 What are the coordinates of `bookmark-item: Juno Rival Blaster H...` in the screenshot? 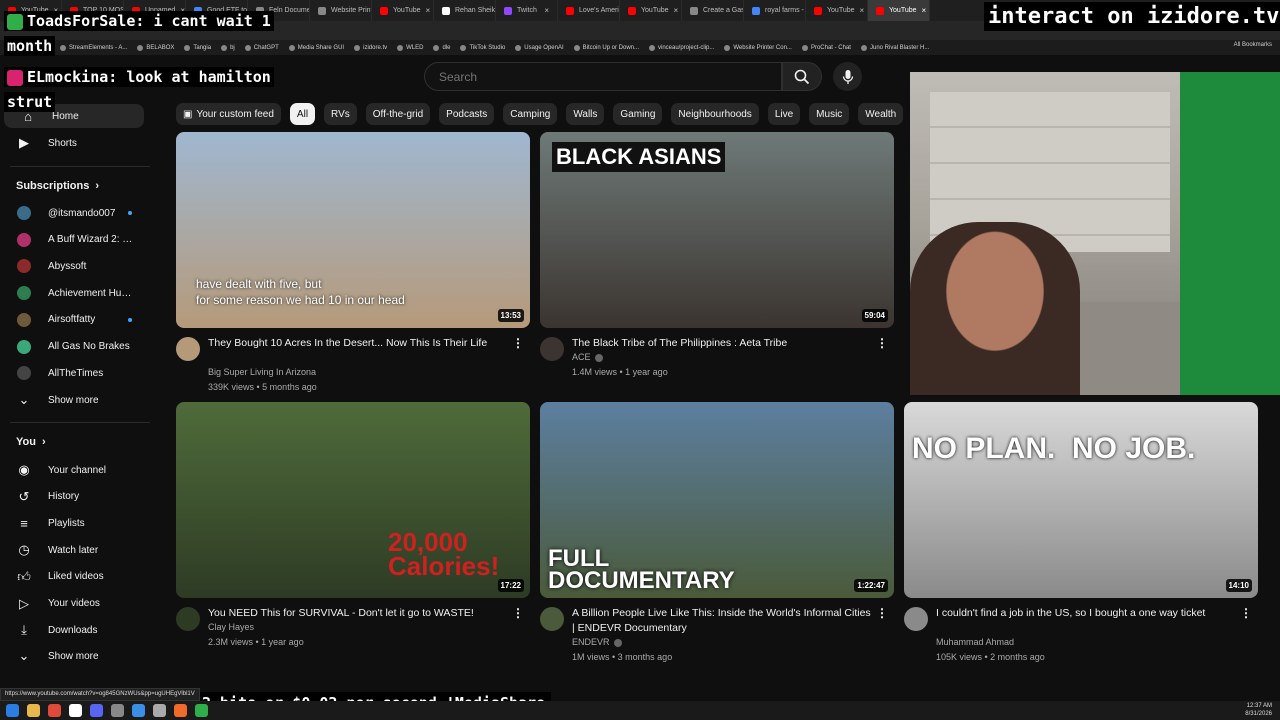 It's located at (894, 47).